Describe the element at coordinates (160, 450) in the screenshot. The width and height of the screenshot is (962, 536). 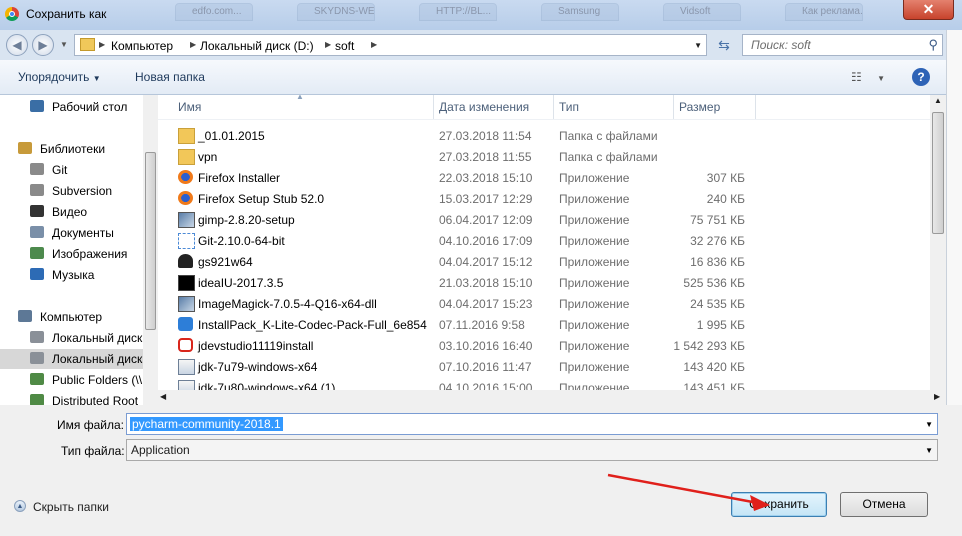
I see `filetype-value: Application` at that location.